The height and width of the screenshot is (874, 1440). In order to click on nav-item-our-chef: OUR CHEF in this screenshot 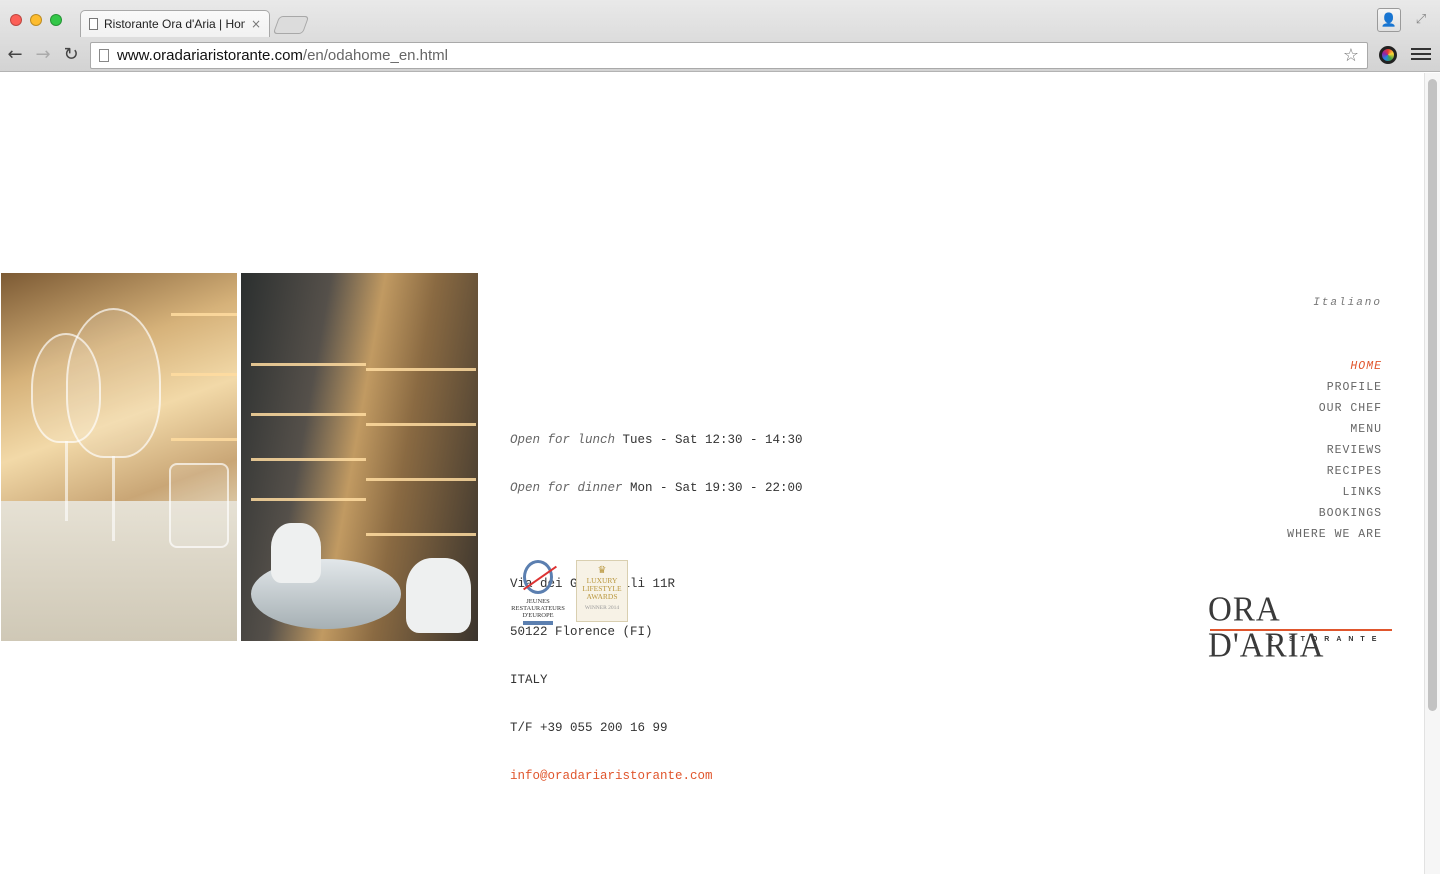, I will do `click(1291, 408)`.